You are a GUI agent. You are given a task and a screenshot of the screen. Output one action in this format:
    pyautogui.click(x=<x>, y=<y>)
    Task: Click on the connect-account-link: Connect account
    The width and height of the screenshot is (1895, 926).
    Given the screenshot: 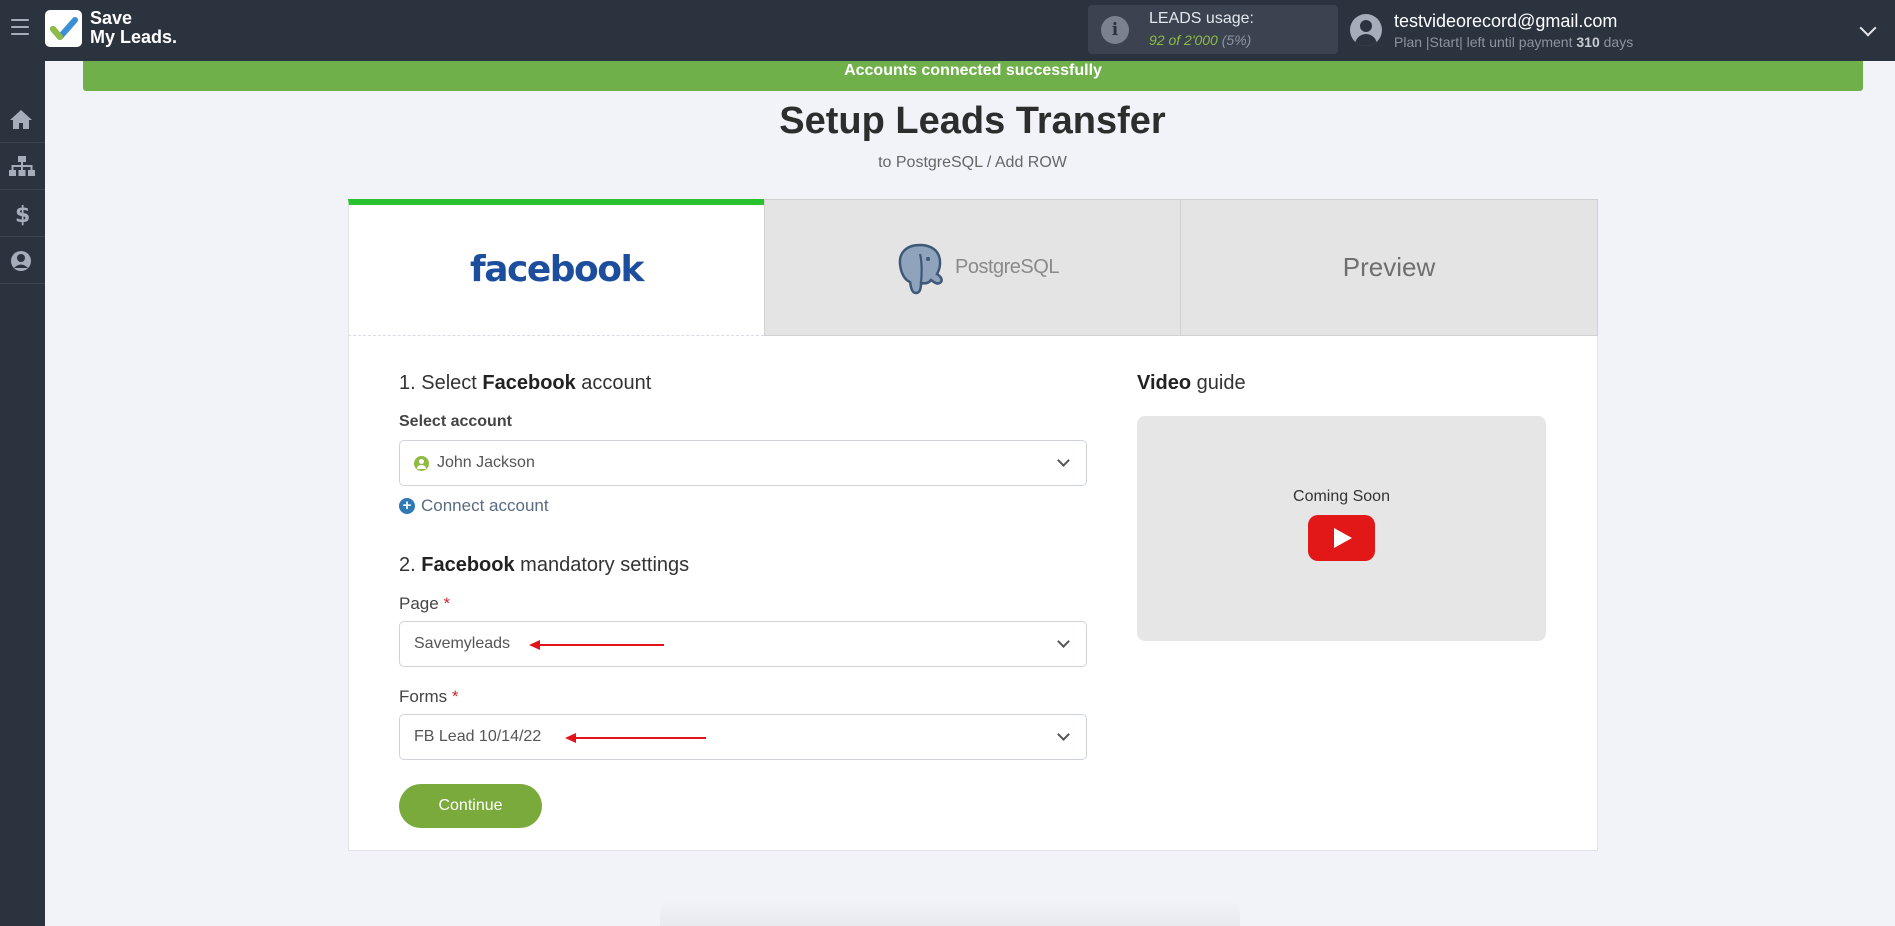 What is the action you would take?
    pyautogui.click(x=485, y=506)
    